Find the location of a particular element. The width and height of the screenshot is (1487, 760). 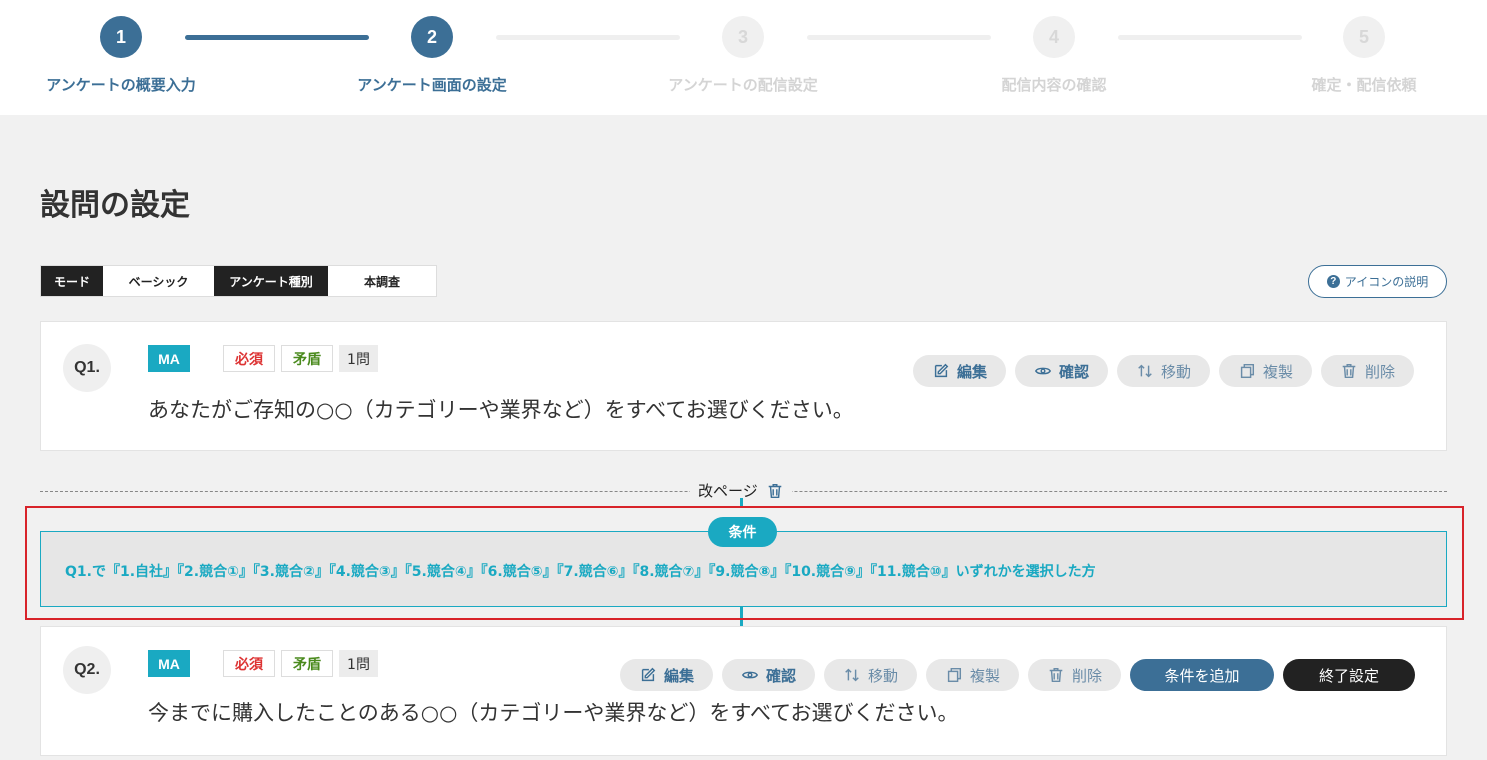

step-1-label: アンケートの概要入力 is located at coordinates (121, 85).